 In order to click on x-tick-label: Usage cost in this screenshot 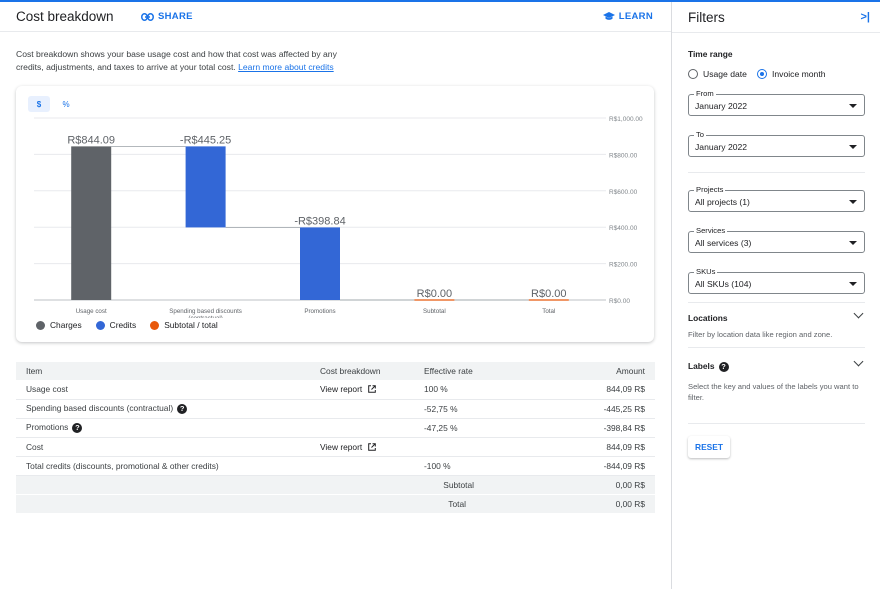, I will do `click(91, 311)`.